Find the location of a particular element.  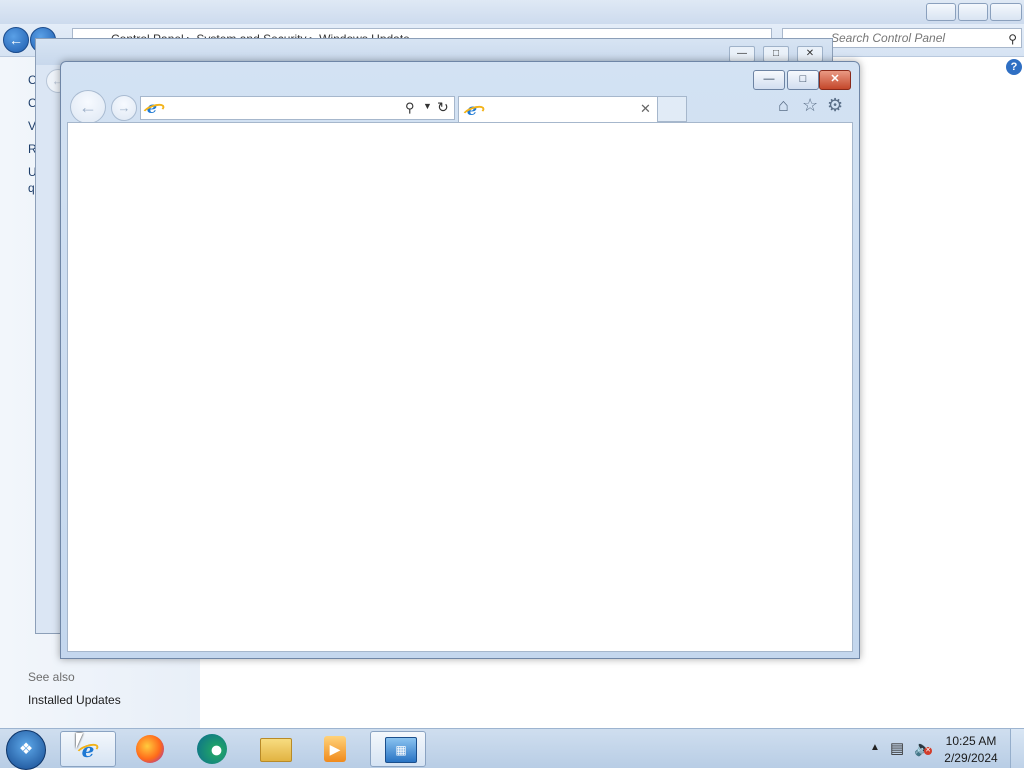

taskbar-item-firefox is located at coordinates (148, 749).